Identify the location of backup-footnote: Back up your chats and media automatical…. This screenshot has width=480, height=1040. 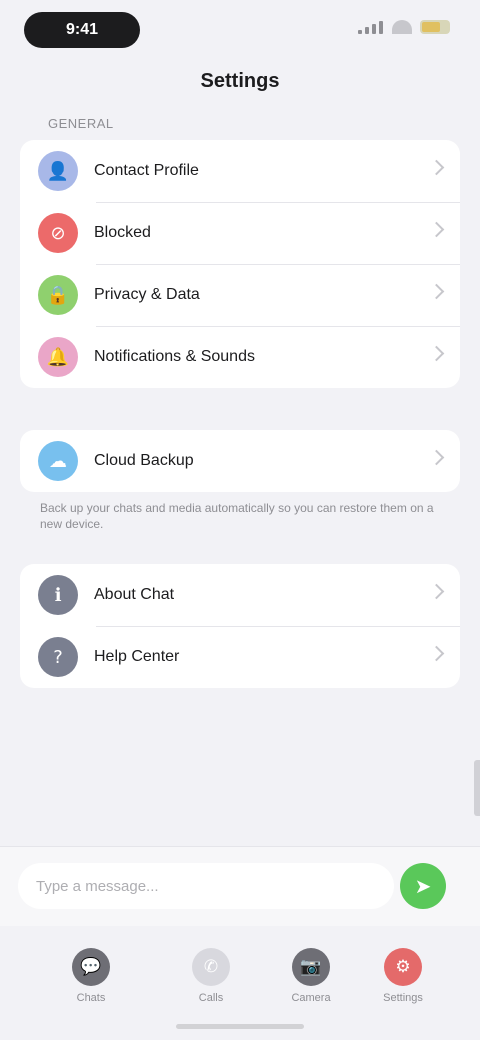
(237, 516).